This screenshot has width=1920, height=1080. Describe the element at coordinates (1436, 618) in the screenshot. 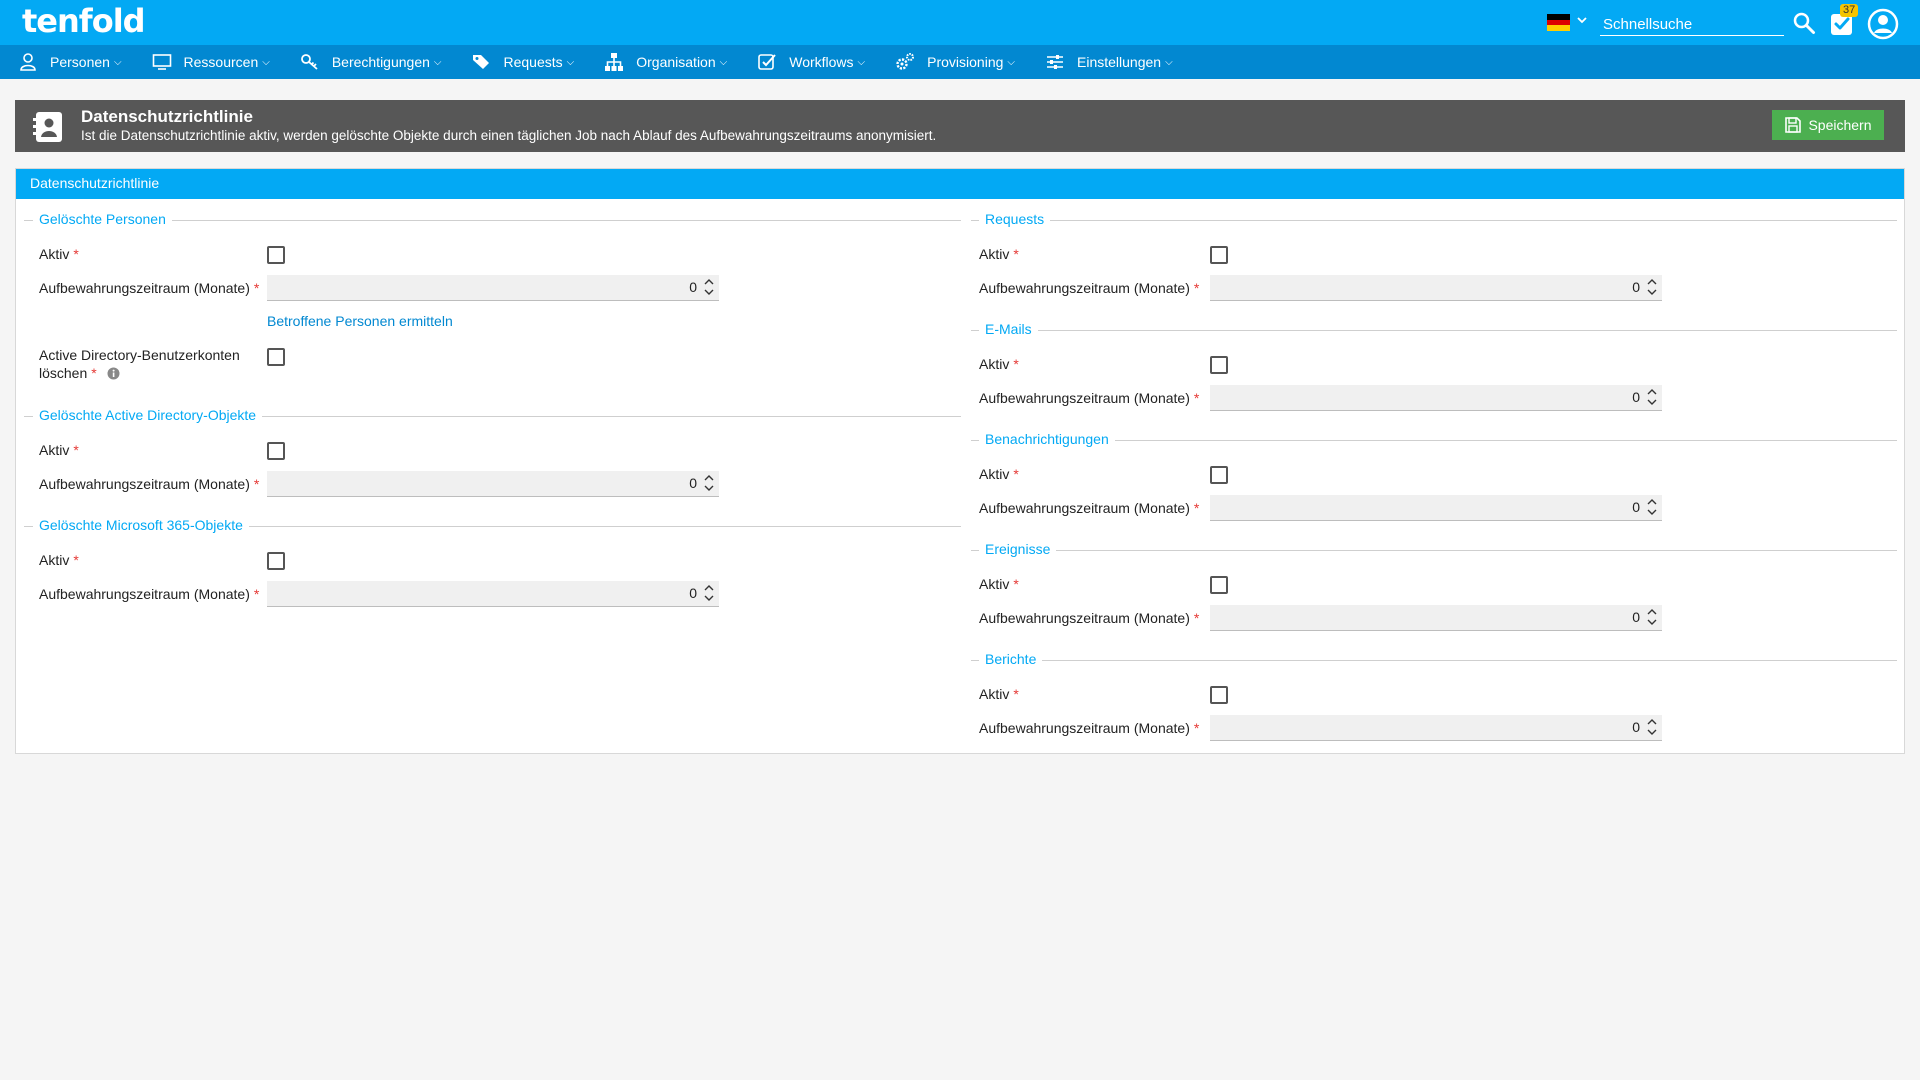

I see `events-retention-input: 0` at that location.